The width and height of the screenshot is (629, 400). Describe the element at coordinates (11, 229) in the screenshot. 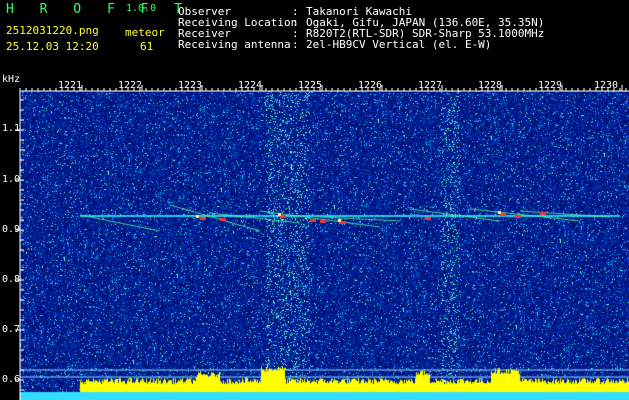

I see `y-tick-label: 0.9` at that location.